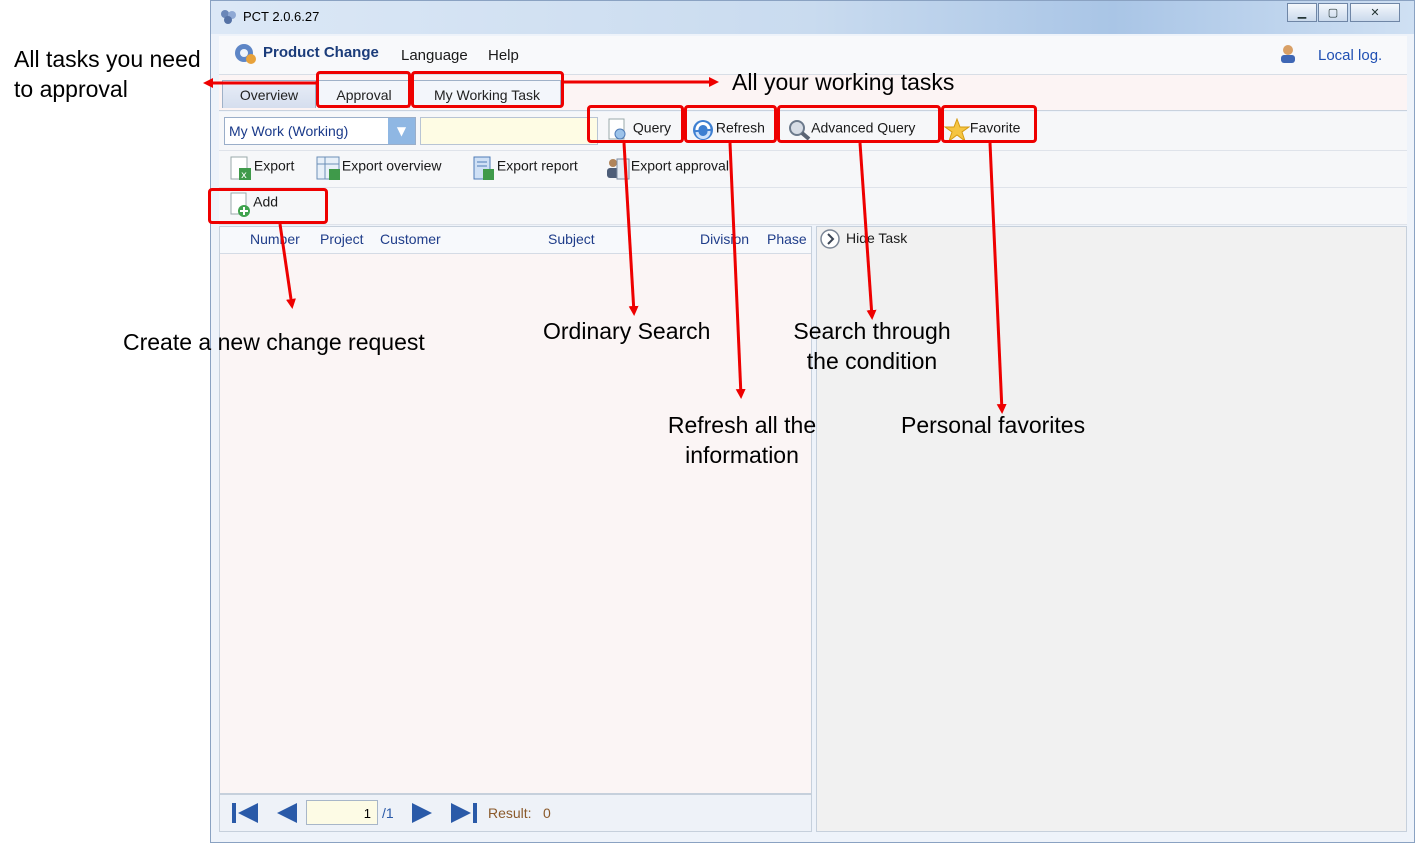 The height and width of the screenshot is (843, 1415). What do you see at coordinates (274, 342) in the screenshot?
I see `annotation-create-request: Create a new change request` at bounding box center [274, 342].